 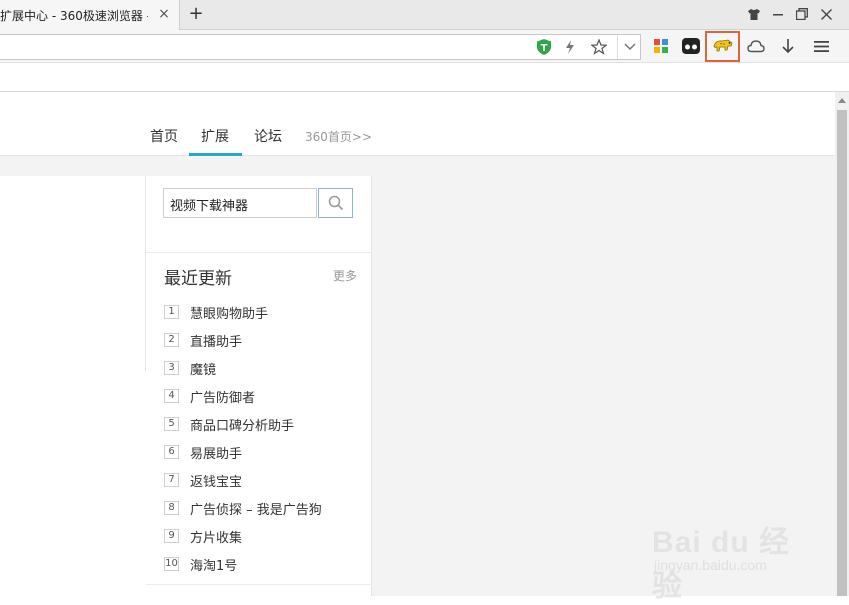 I want to click on rank-badge: 8, so click(x=171, y=508).